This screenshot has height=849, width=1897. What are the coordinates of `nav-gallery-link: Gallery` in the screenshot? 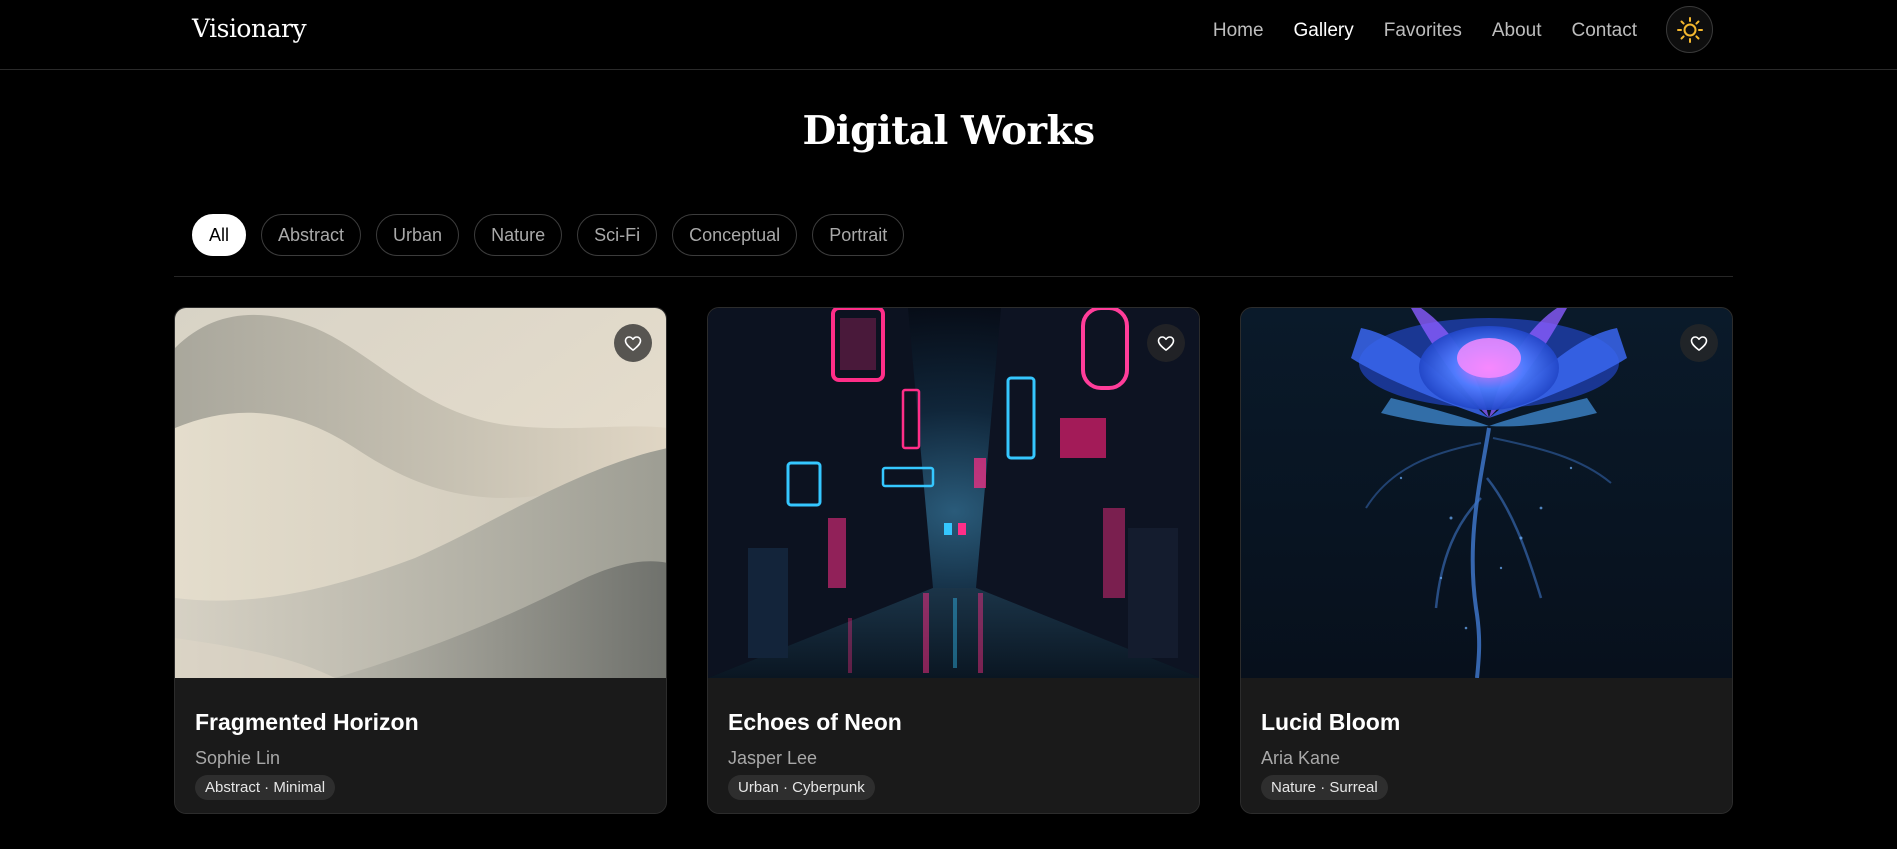 It's located at (1324, 31).